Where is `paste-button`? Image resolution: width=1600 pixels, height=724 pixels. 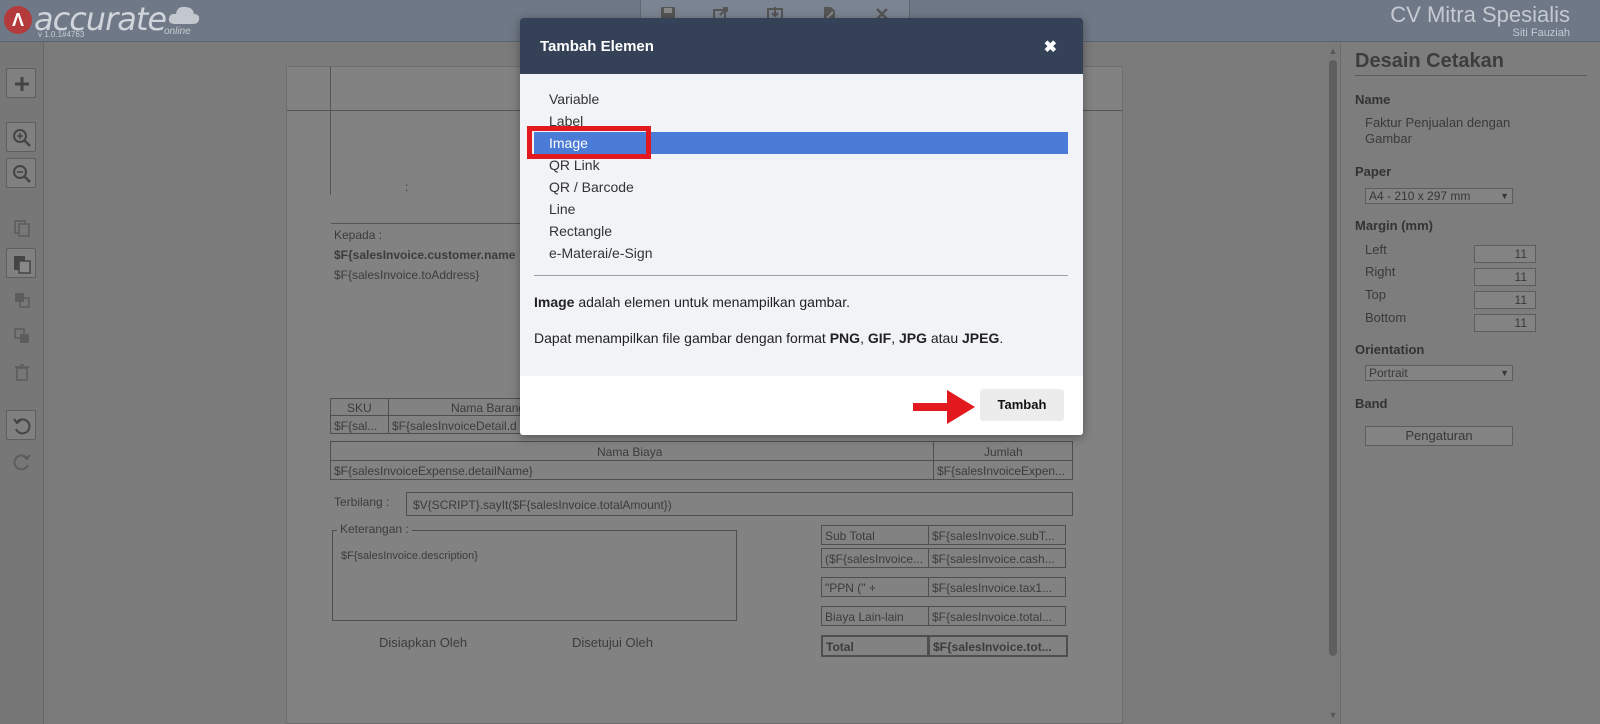
paste-button is located at coordinates (21, 263).